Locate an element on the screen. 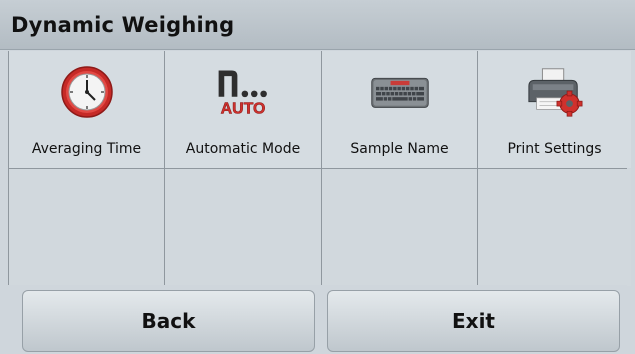 The image size is (635, 354). back-button: Back is located at coordinates (168, 321).